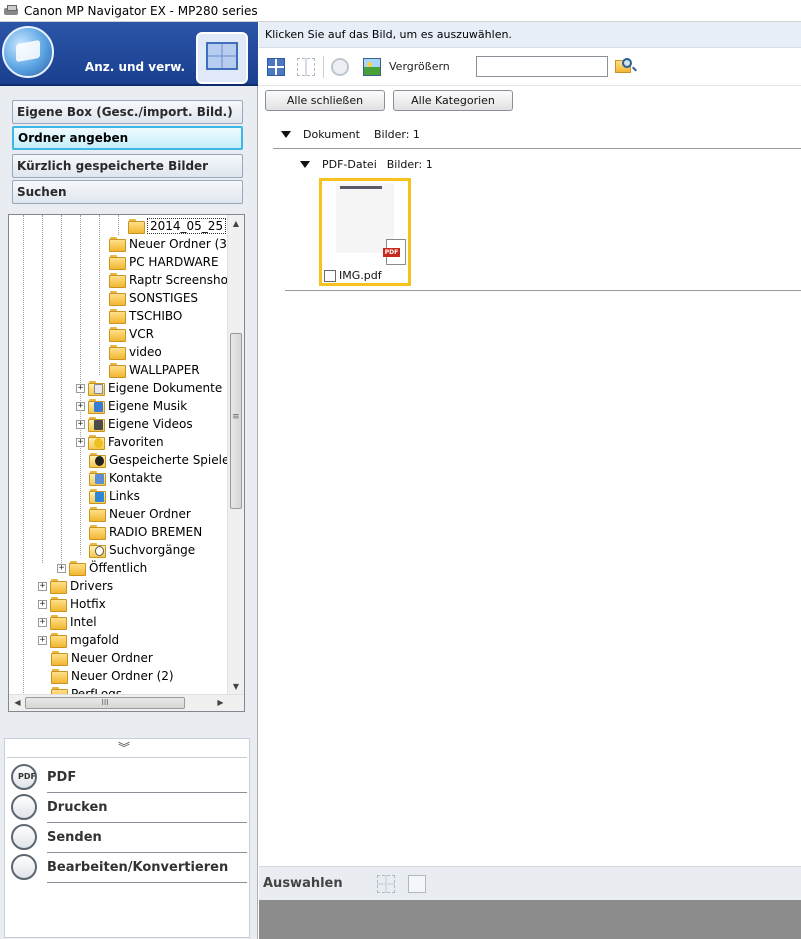 This screenshot has height=939, width=801. What do you see at coordinates (127, 192) in the screenshot?
I see `nav-search: Suchen` at bounding box center [127, 192].